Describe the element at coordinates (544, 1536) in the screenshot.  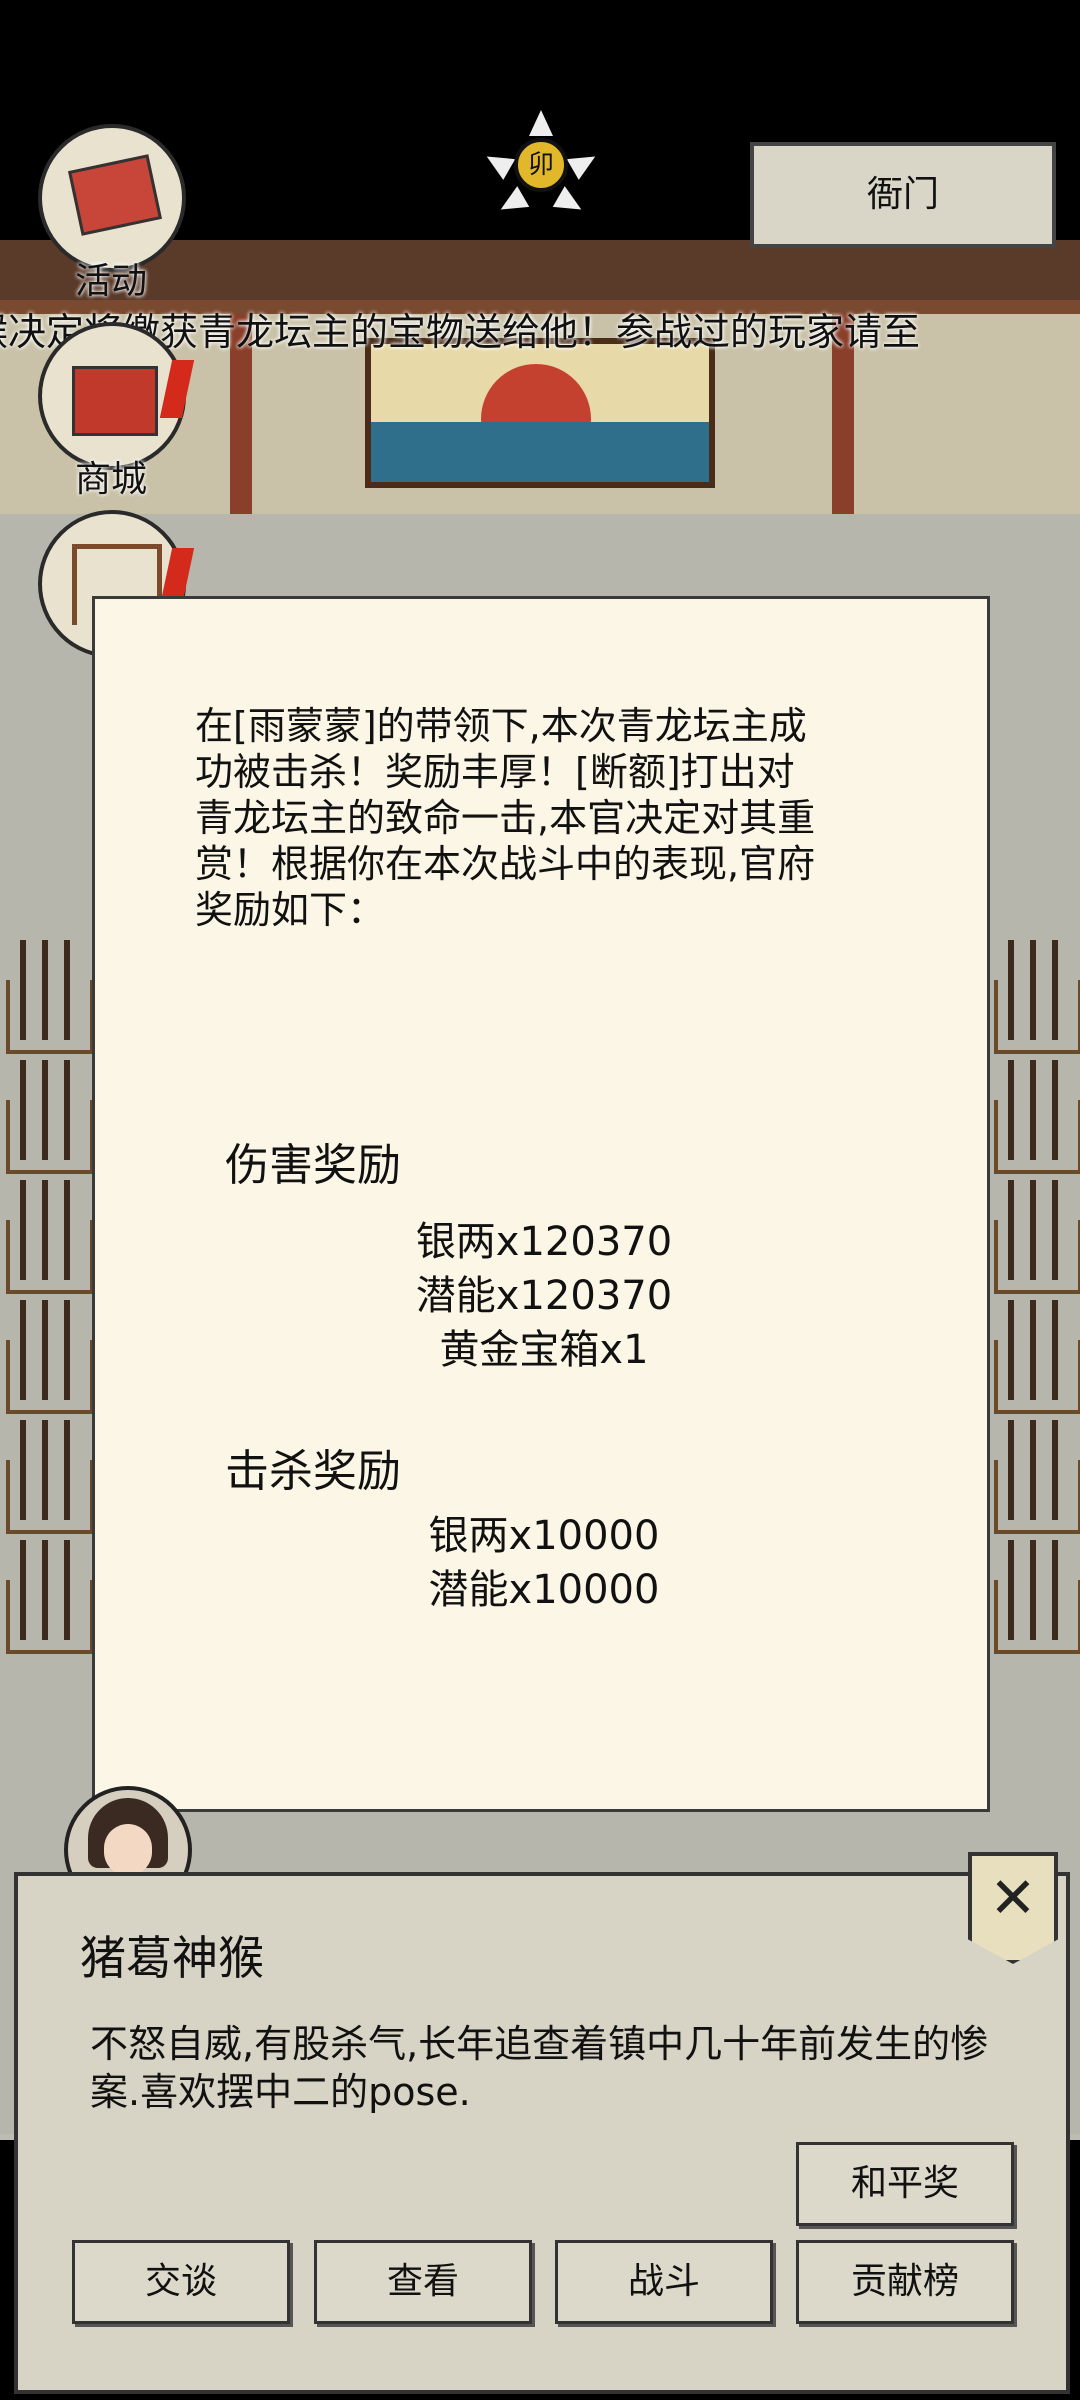
I see `kill-reward-item: 银两x10000` at that location.